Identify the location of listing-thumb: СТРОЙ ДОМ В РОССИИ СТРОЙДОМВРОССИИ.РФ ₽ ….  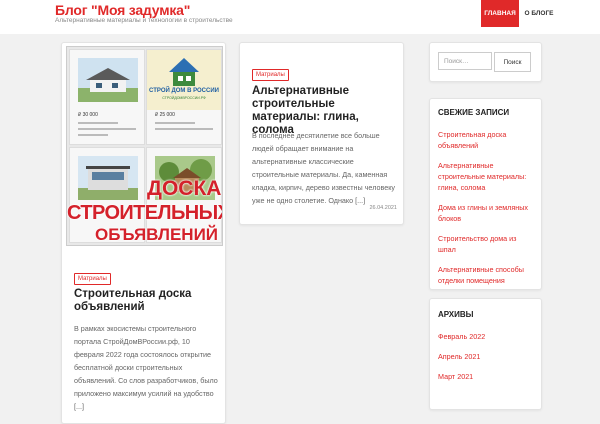
(184, 97).